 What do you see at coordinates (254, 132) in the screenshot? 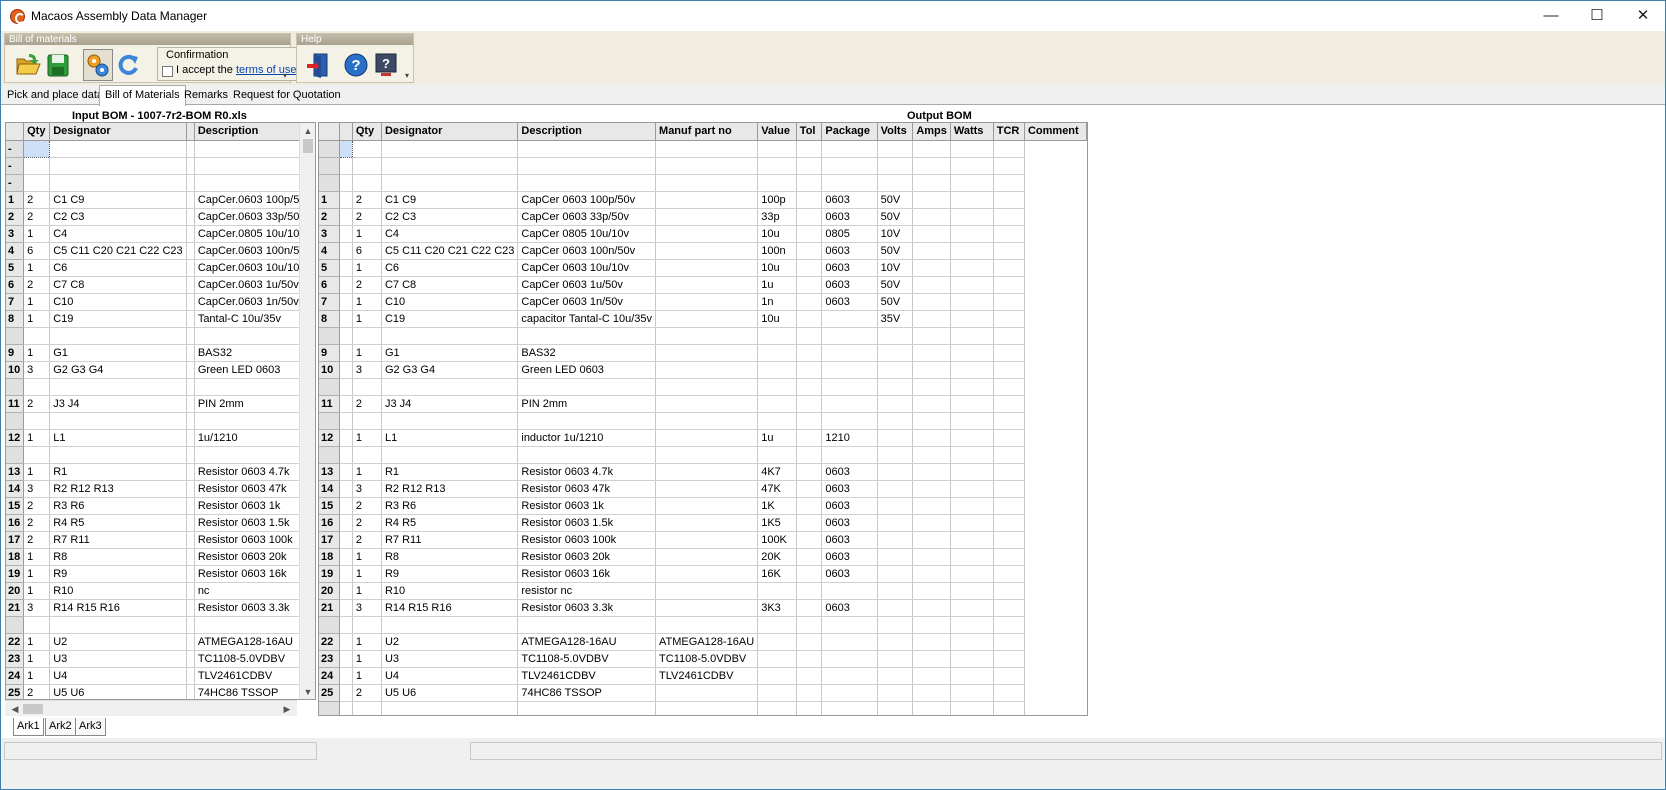
I see `column-header: Description` at bounding box center [254, 132].